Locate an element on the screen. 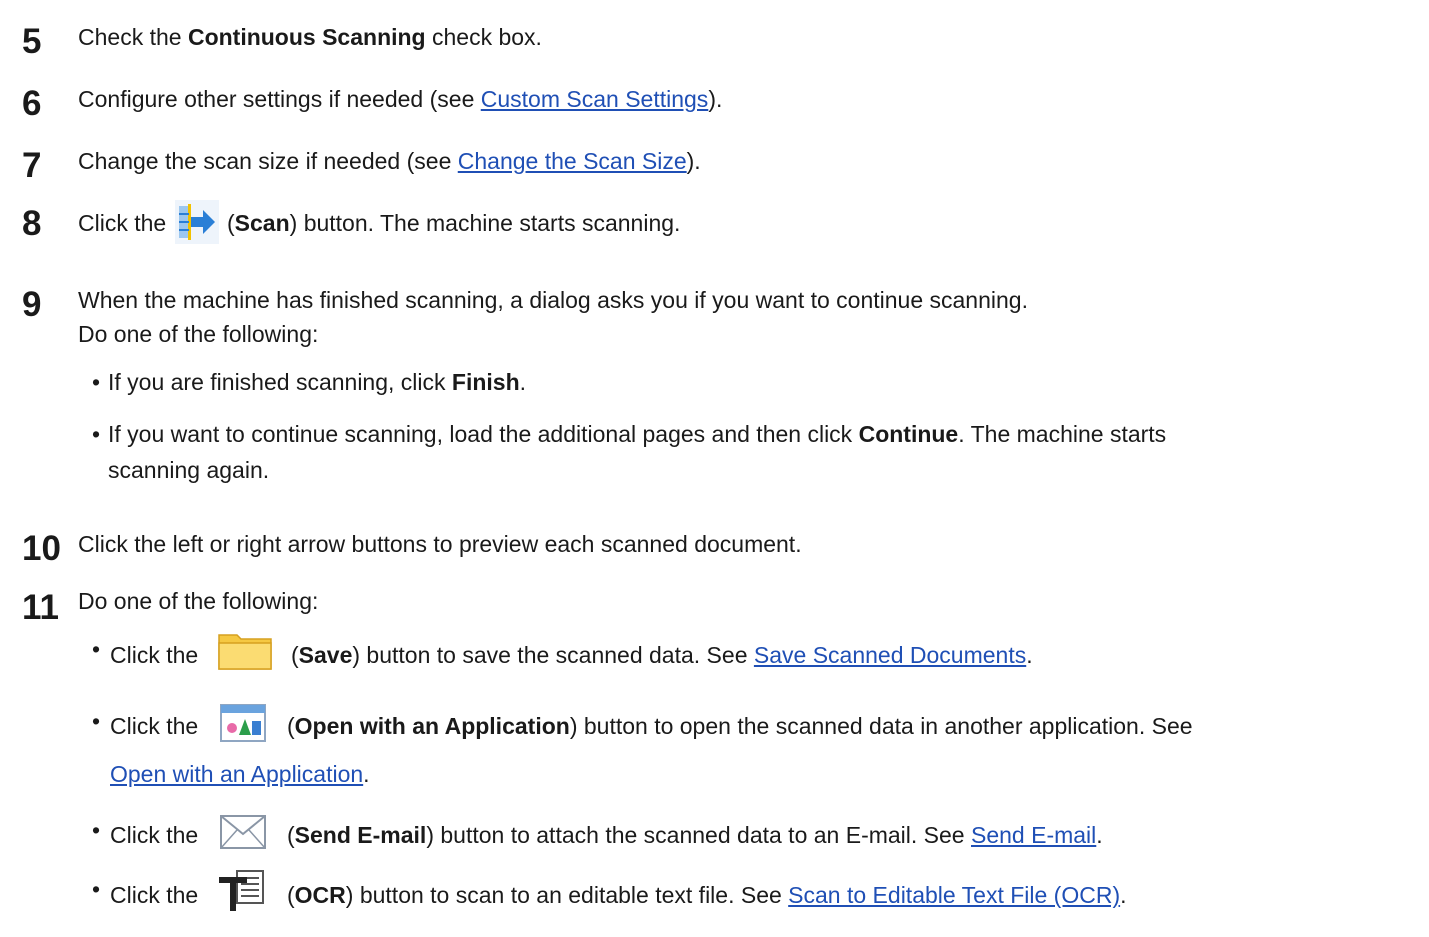  text-segment: check box. is located at coordinates (483, 37).